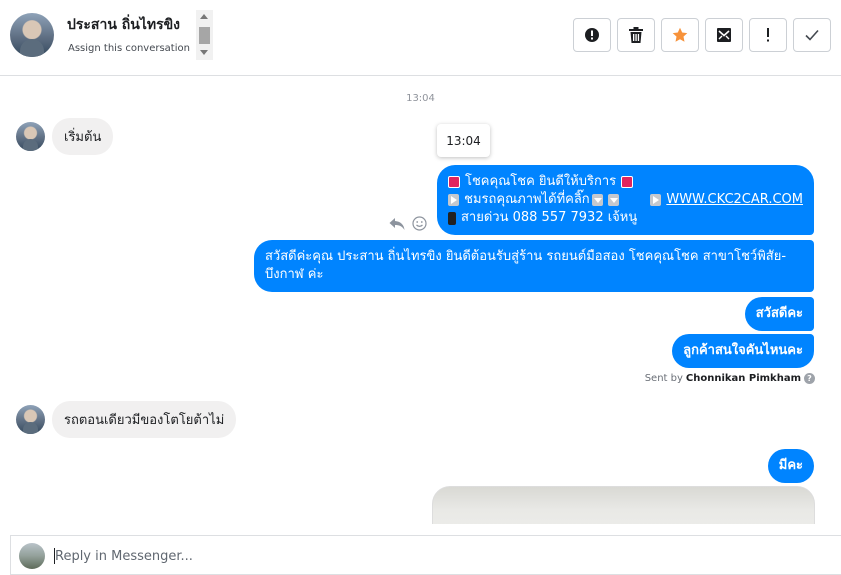 The height and width of the screenshot is (575, 841). I want to click on message-line: สายด่วน 088 557 7932 เจ้หนู, so click(625, 218).